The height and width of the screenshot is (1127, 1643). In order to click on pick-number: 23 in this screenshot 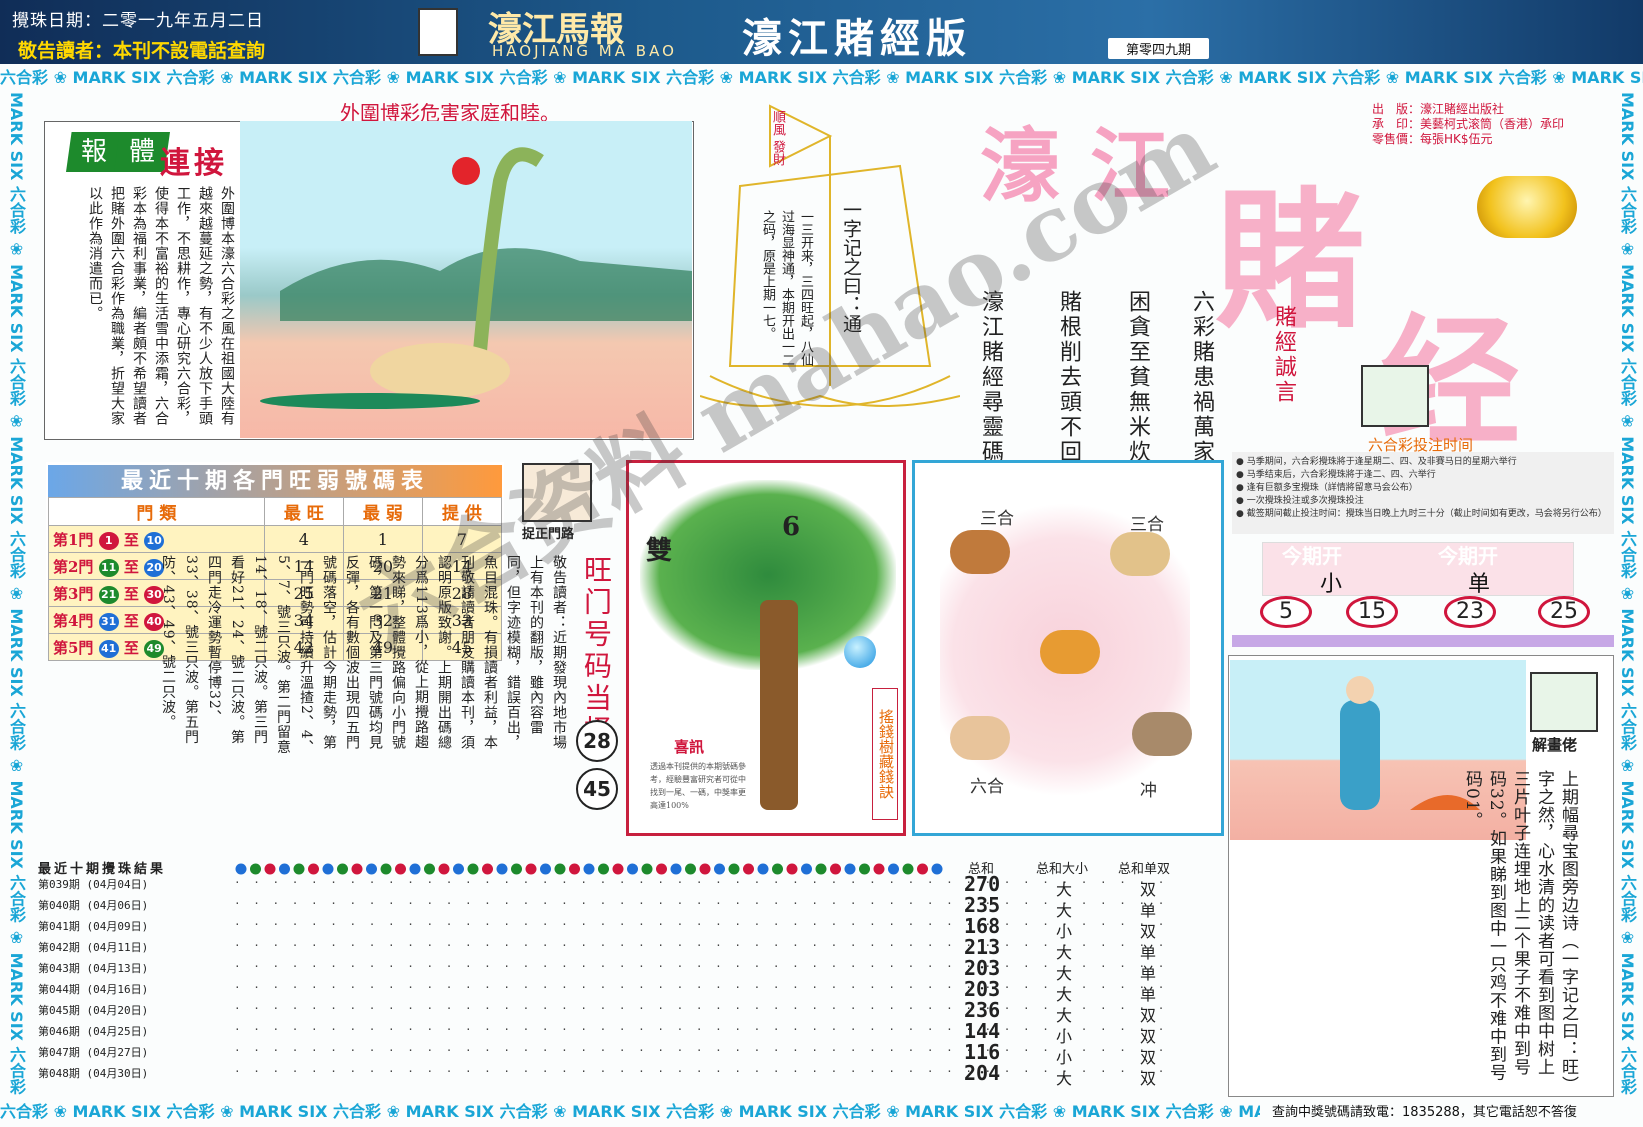, I will do `click(1470, 612)`.